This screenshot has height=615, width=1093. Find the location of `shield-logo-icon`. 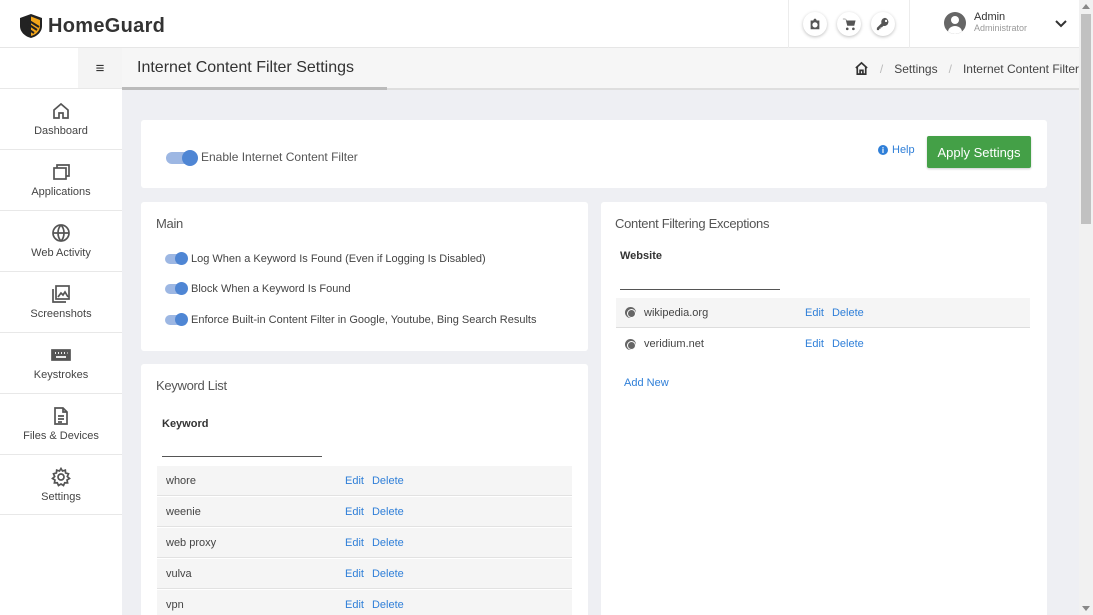

shield-logo-icon is located at coordinates (31, 26).